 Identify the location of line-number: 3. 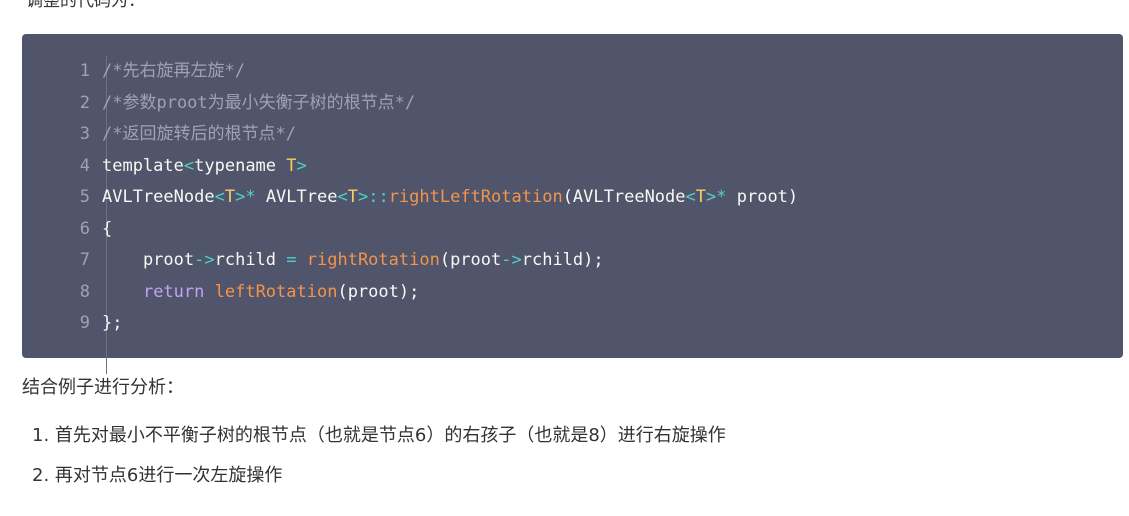
(84, 134).